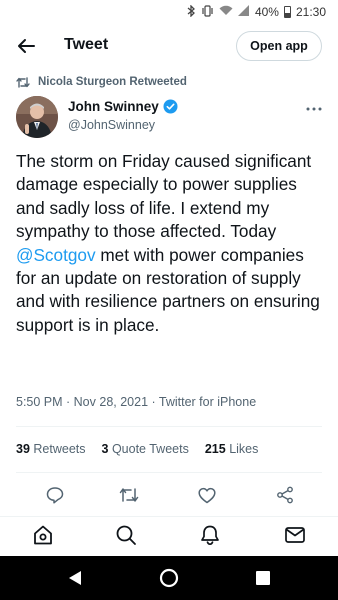 The height and width of the screenshot is (600, 338). I want to click on bottom-navigation, so click(169, 534).